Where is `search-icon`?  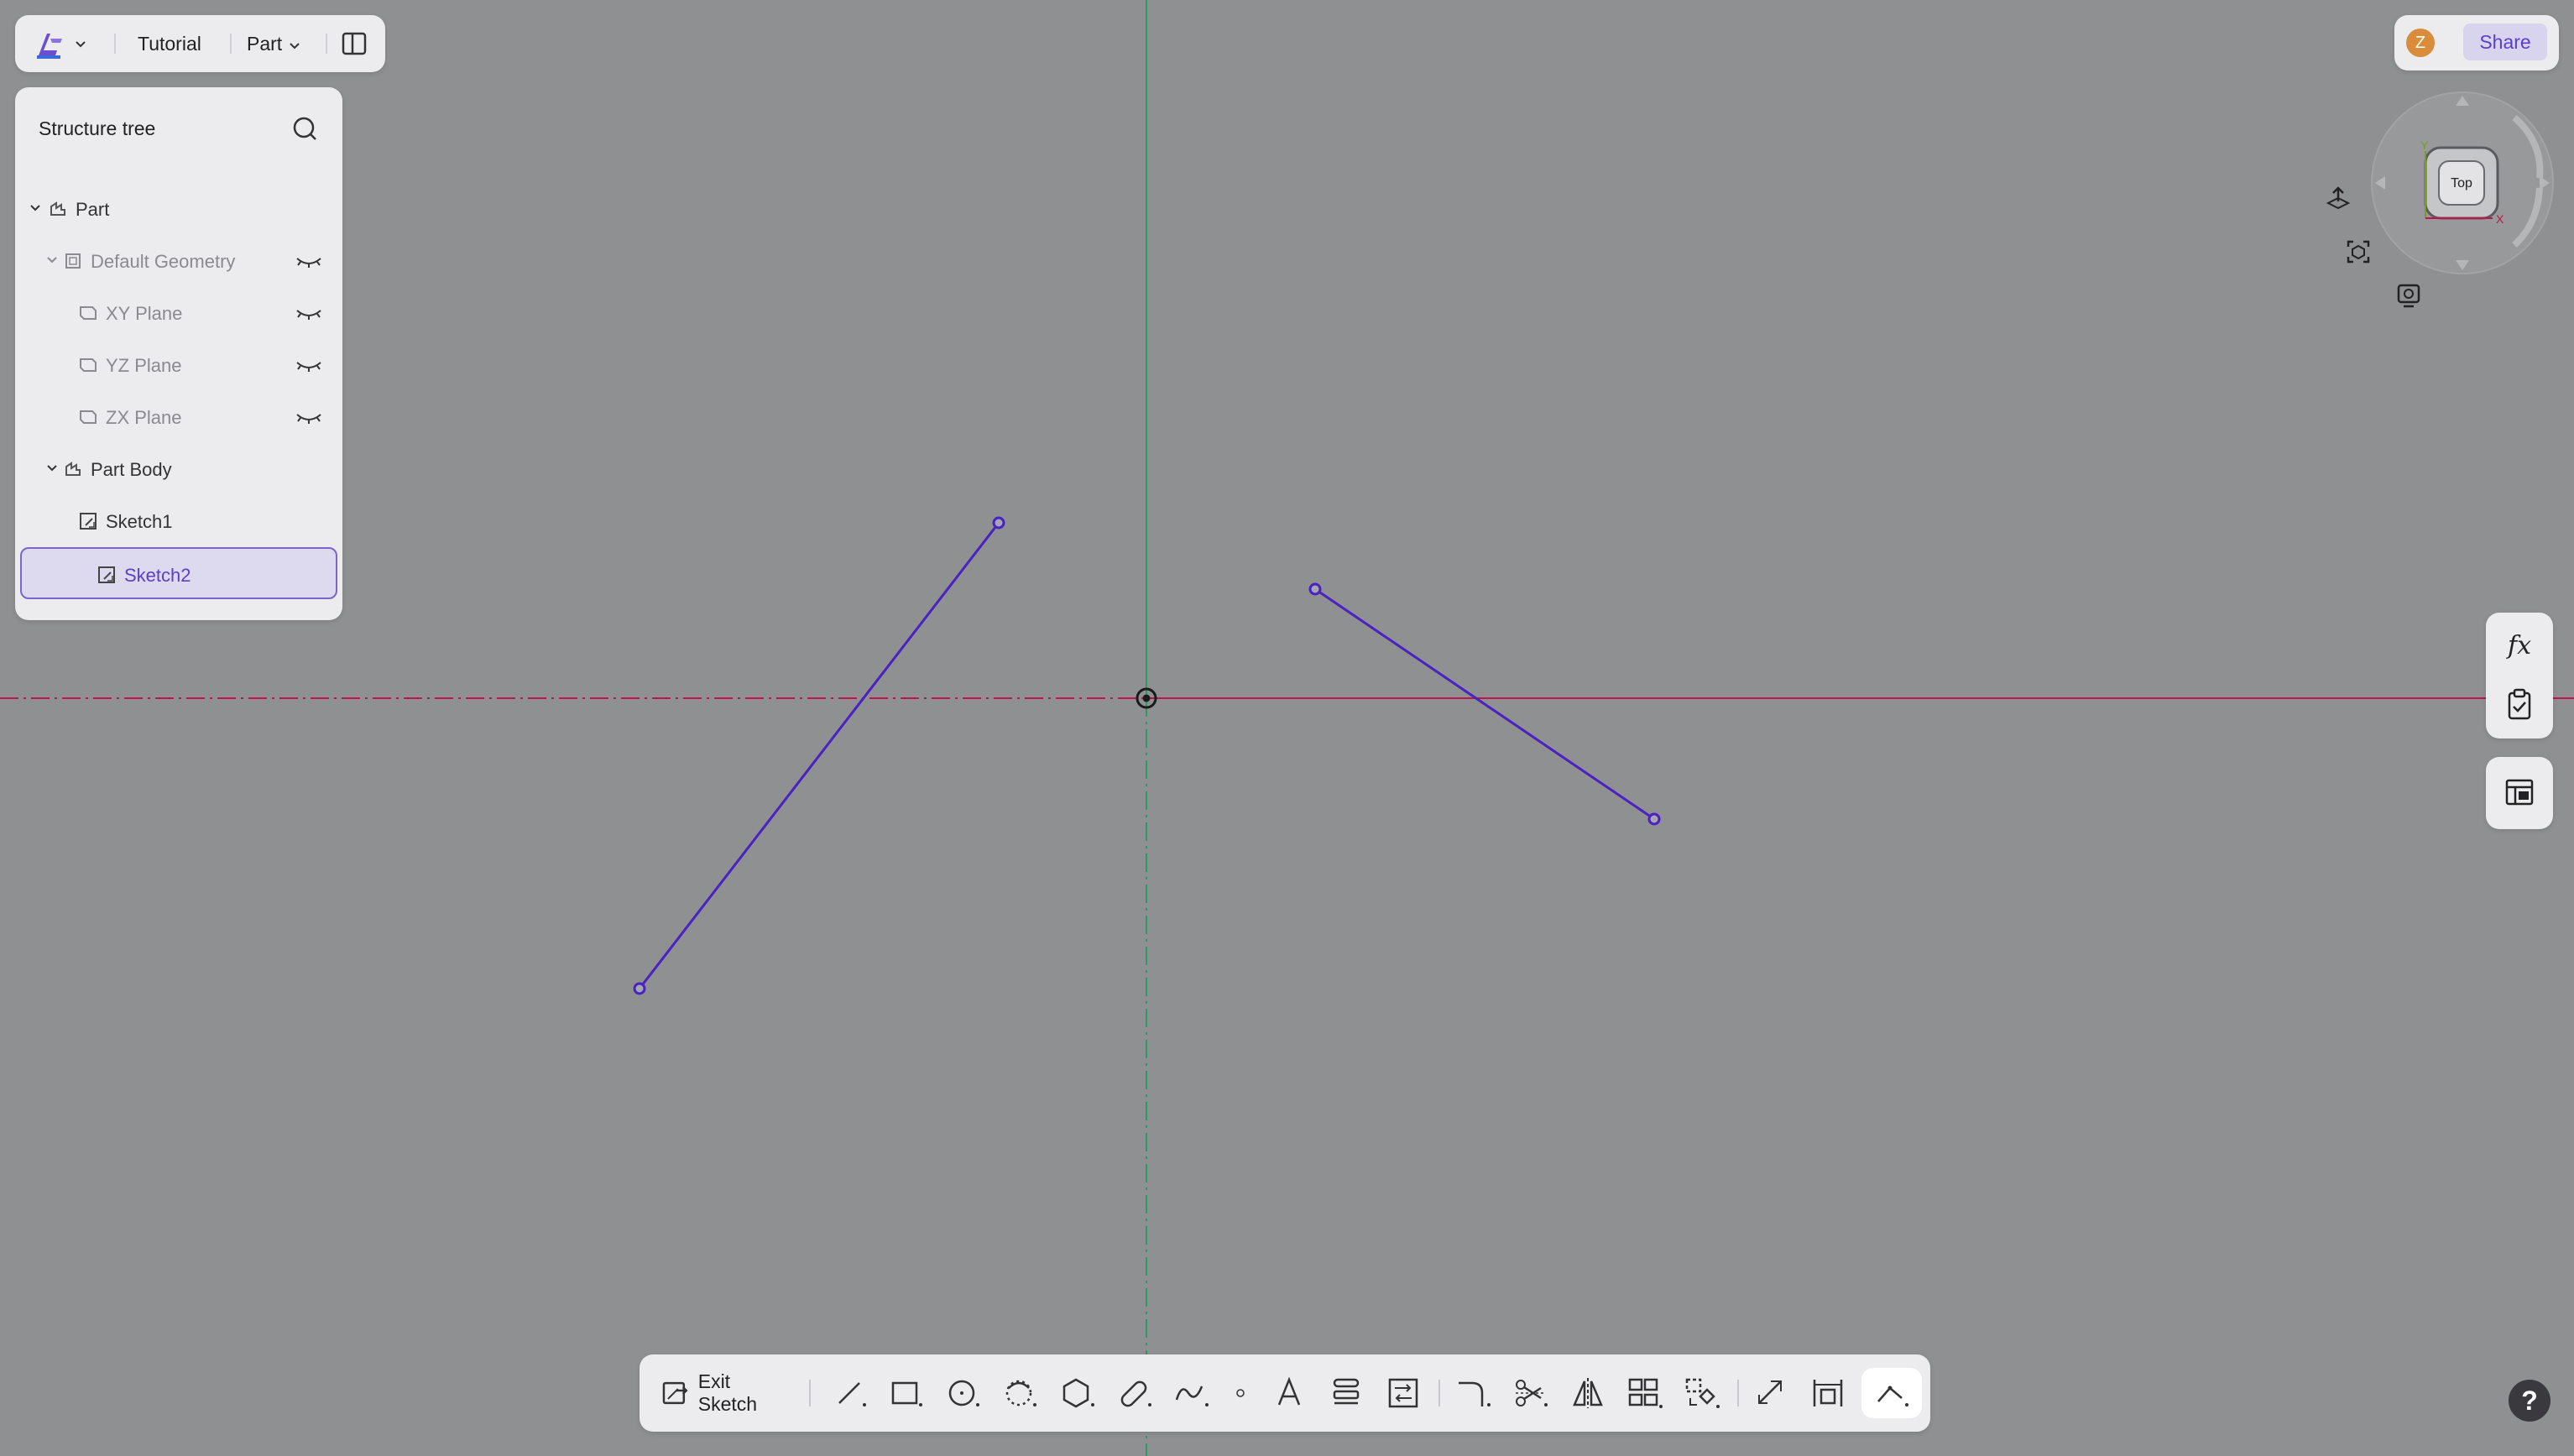 search-icon is located at coordinates (305, 129).